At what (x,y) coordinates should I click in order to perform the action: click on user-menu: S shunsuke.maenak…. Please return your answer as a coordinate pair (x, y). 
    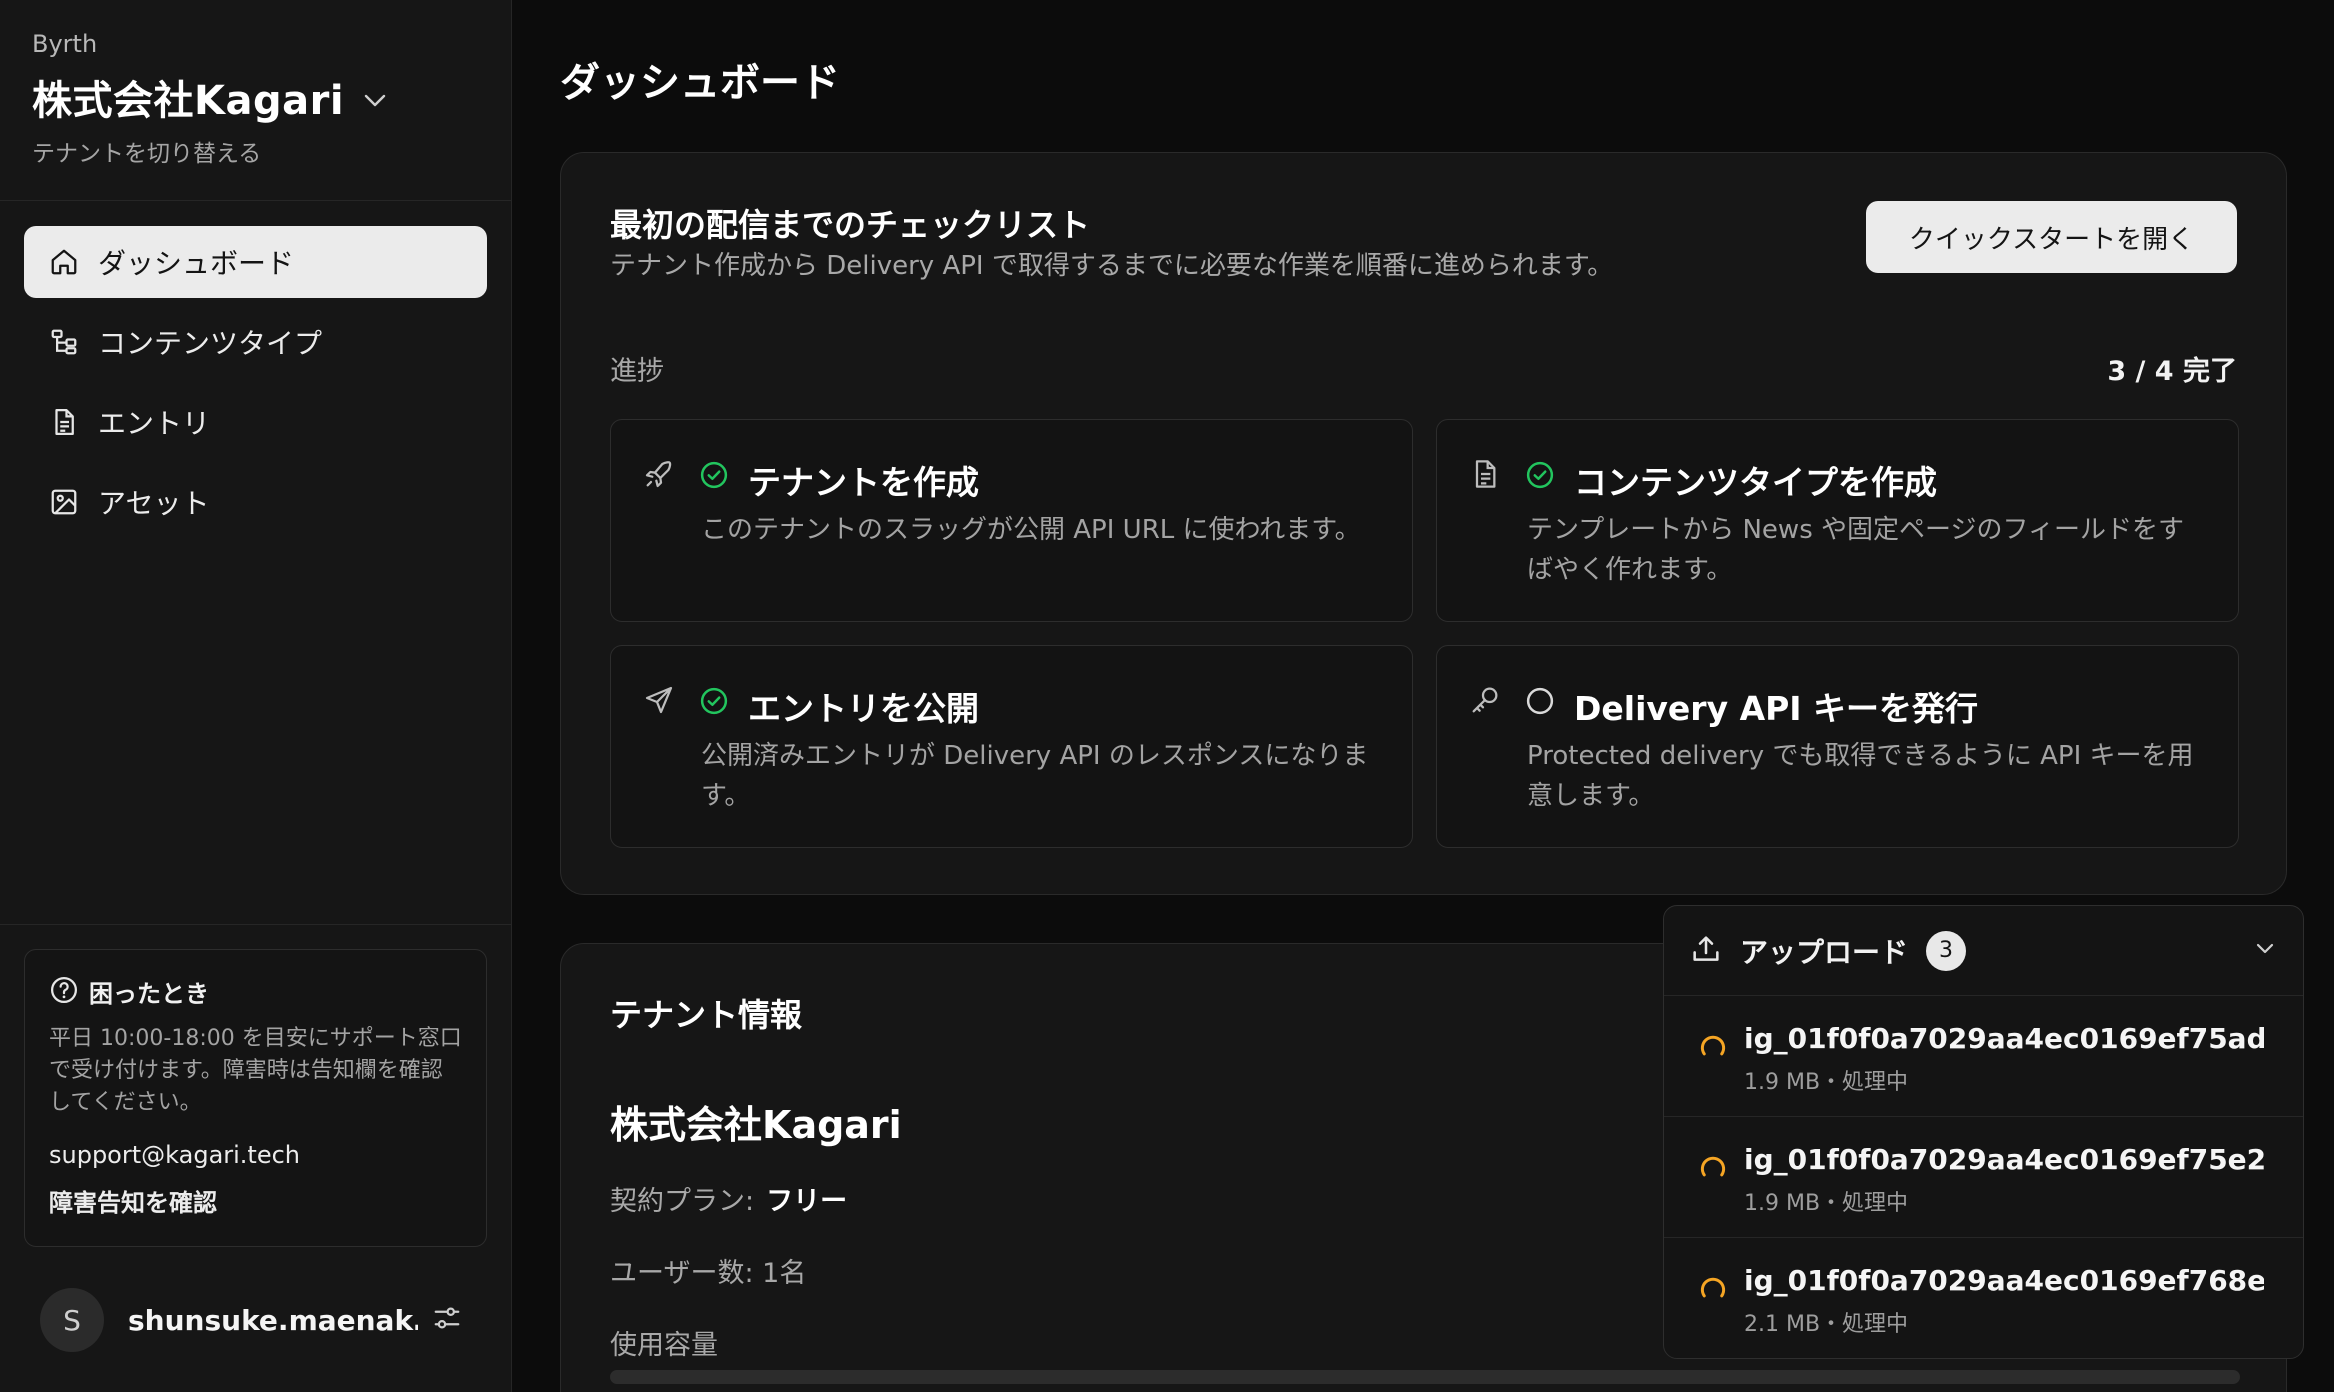
    Looking at the image, I should click on (260, 1320).